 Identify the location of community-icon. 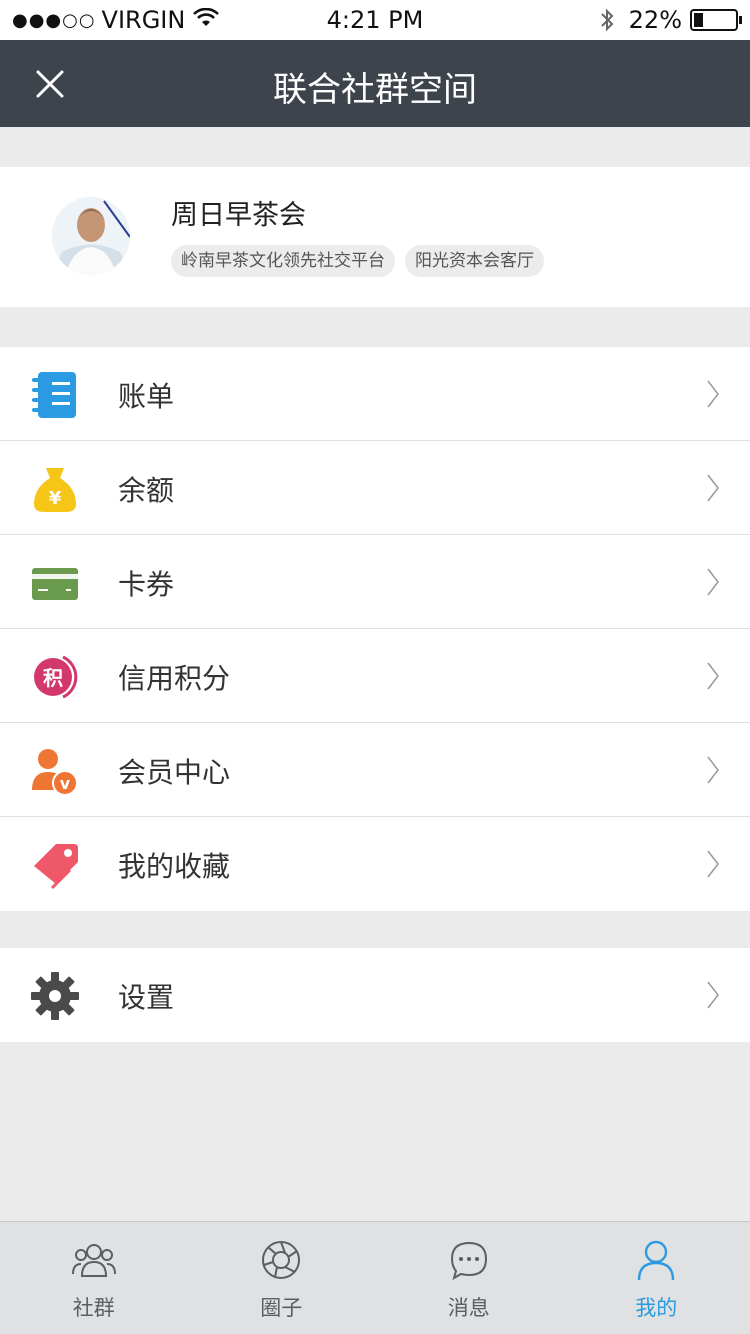
(94, 1260).